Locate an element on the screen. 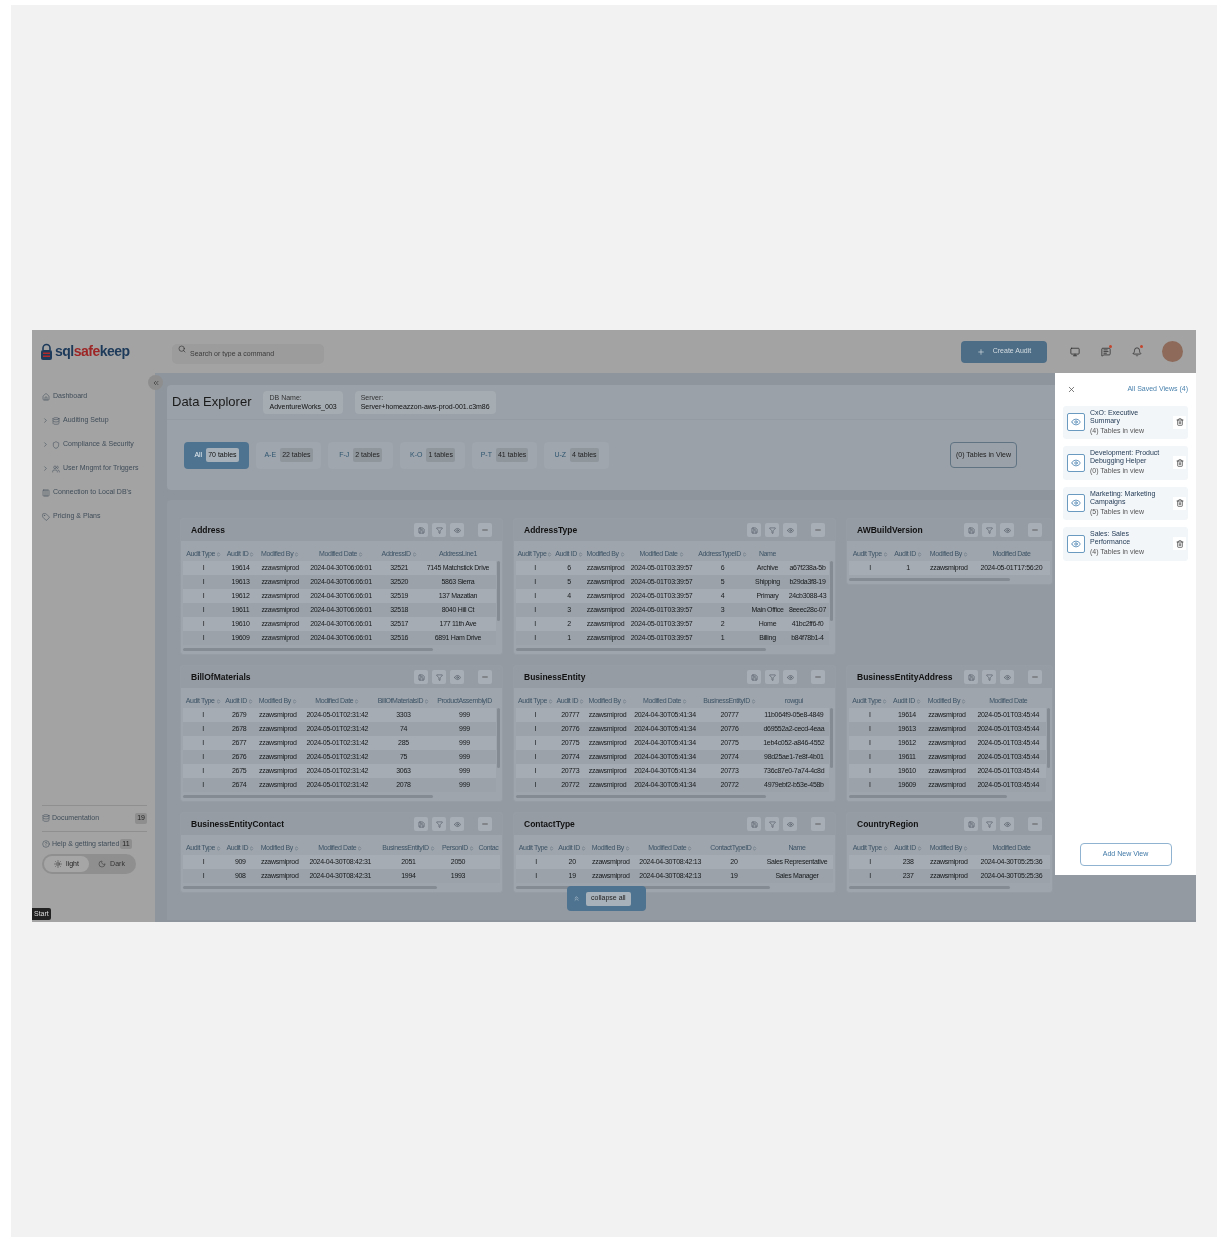 This screenshot has width=1228, height=1242. monitor-button is located at coordinates (1074, 351).